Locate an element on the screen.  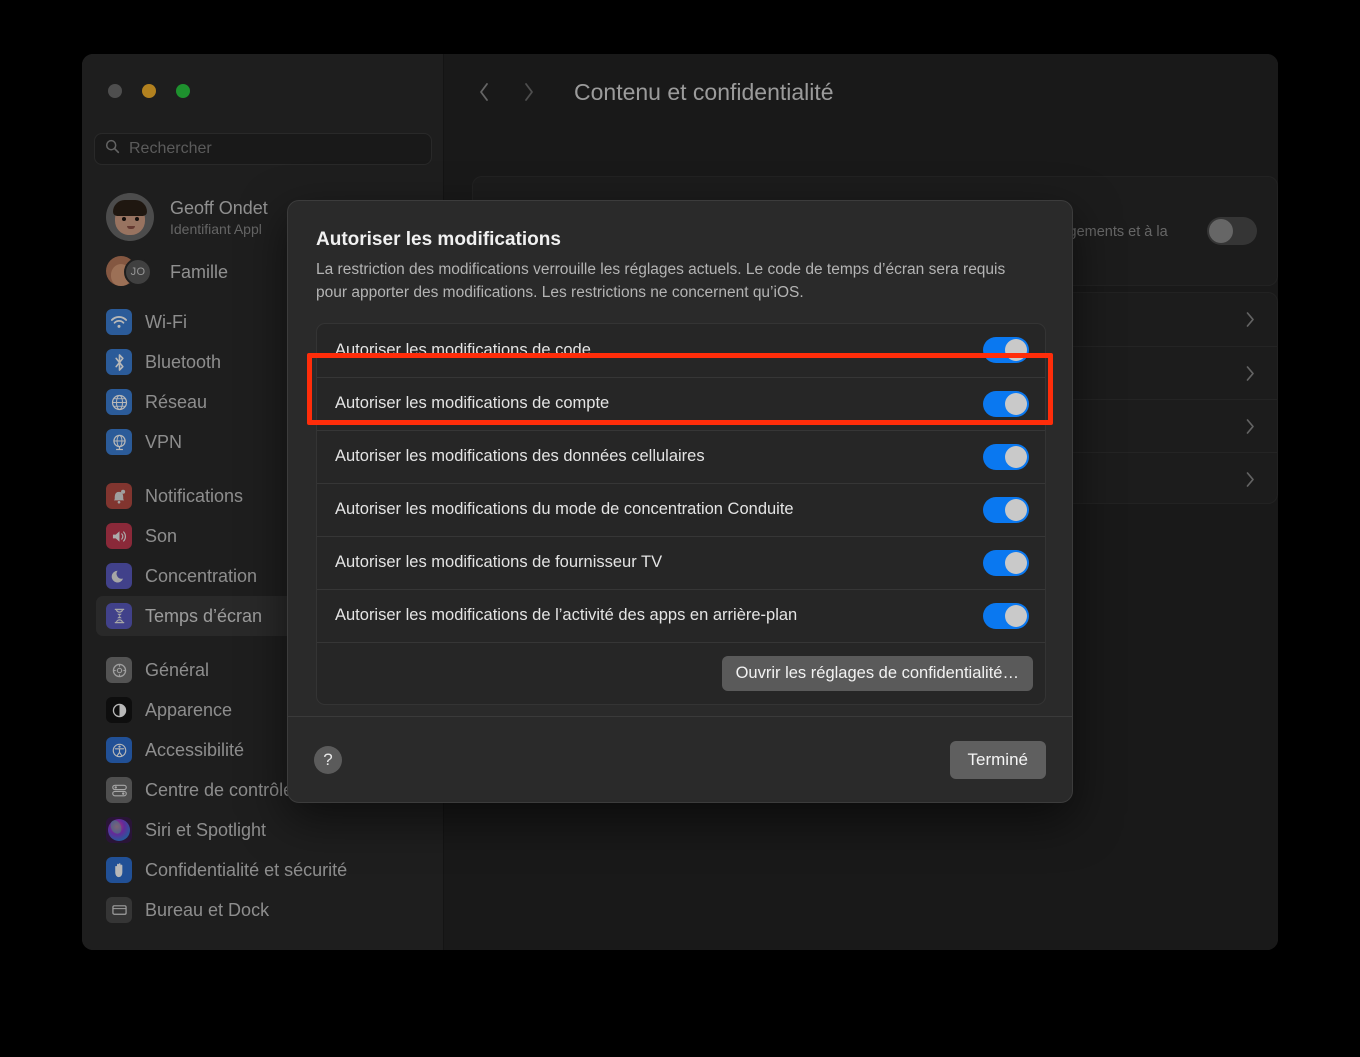
toggle-label: Autoriser les modifications de compte is located at coordinates (472, 403).